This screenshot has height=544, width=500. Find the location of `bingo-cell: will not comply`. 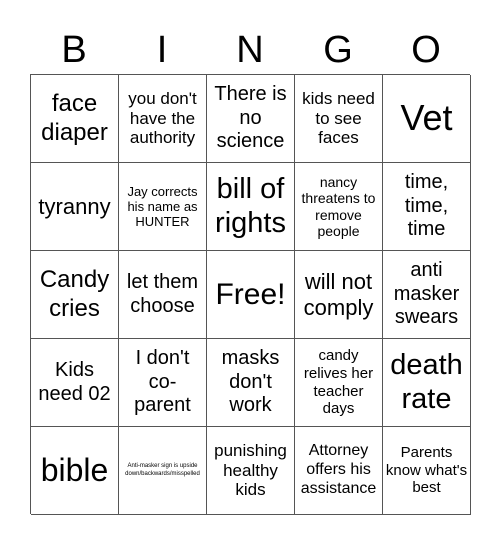

bingo-cell: will not comply is located at coordinates (339, 295).